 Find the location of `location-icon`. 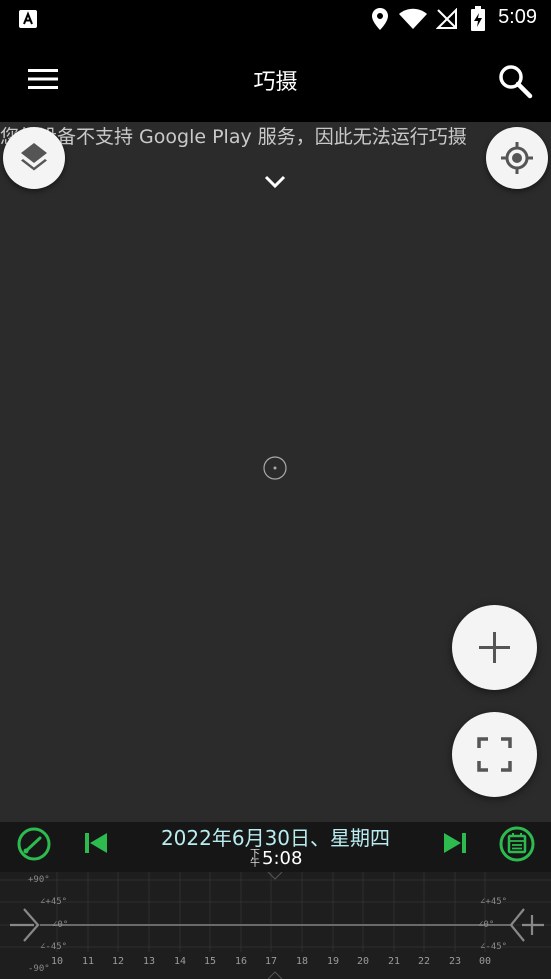

location-icon is located at coordinates (380, 19).